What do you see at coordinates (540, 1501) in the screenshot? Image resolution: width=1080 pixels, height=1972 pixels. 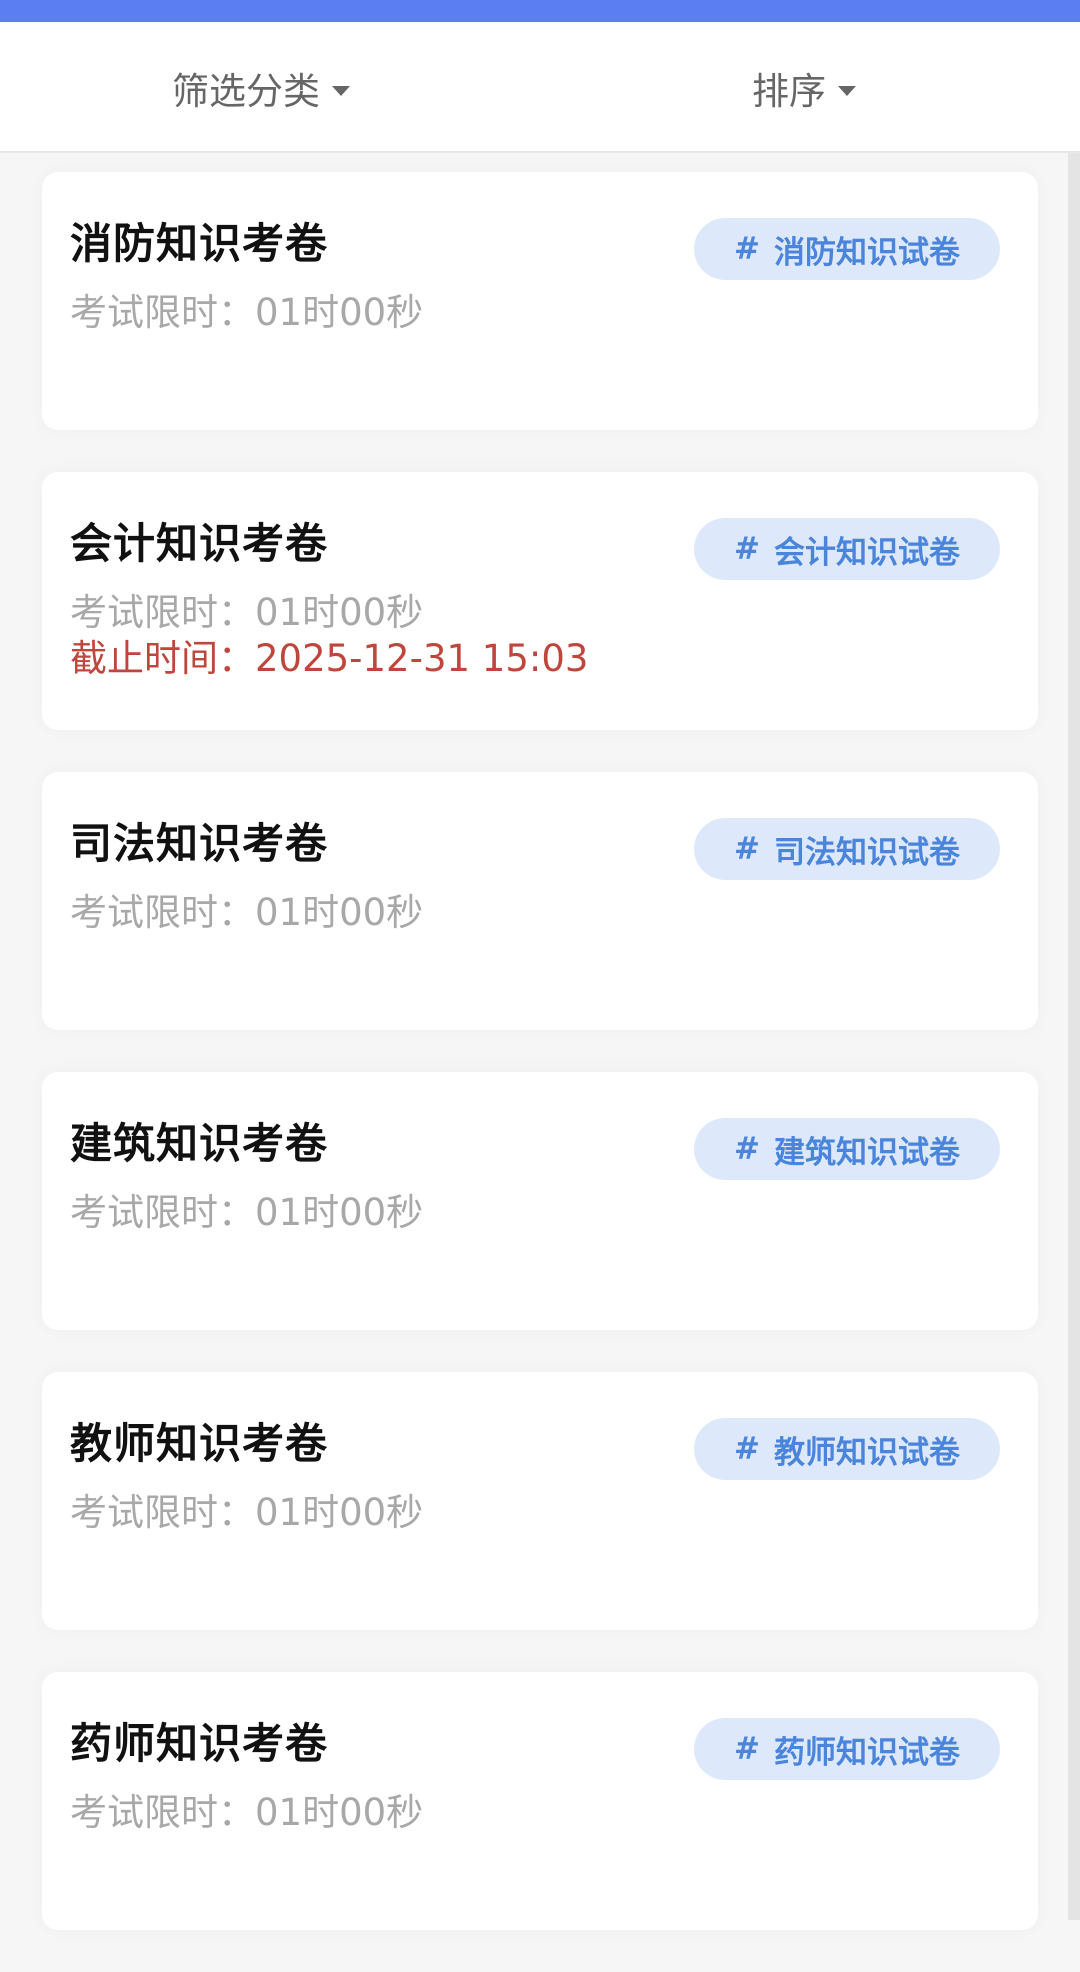 I see `exam-card: 教师知识考卷 考试限时：01时00秒 # 教师知识试卷` at bounding box center [540, 1501].